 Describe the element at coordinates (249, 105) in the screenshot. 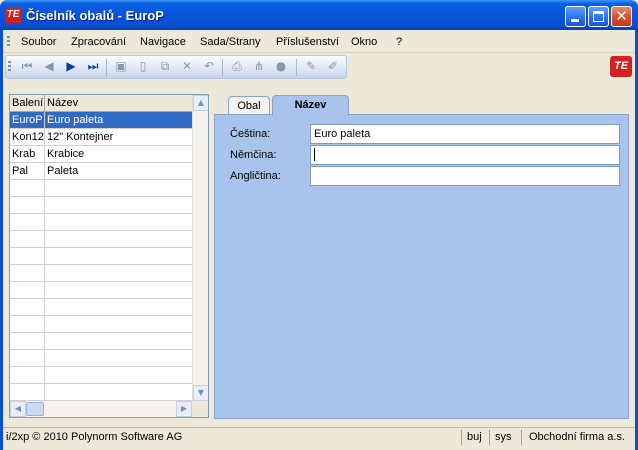

I see `tab-obal: Obal` at that location.